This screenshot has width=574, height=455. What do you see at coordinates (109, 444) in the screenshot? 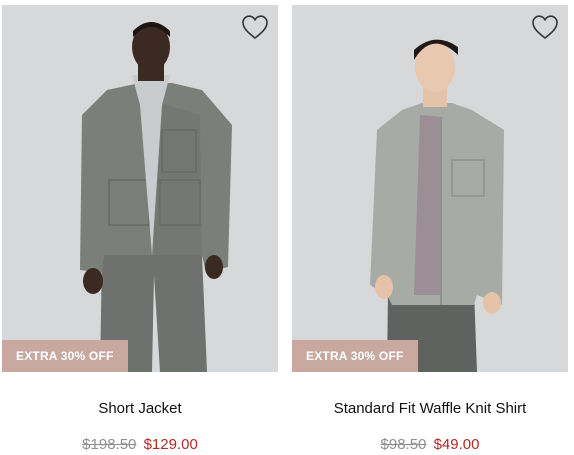
I see `original-price: $198.50` at bounding box center [109, 444].